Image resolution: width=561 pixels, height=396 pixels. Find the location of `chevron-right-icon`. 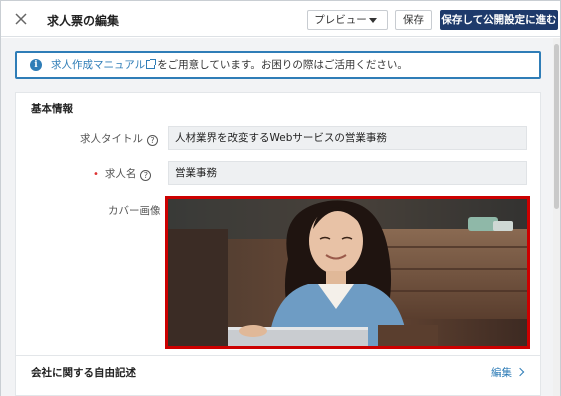

chevron-right-icon is located at coordinates (520, 372).